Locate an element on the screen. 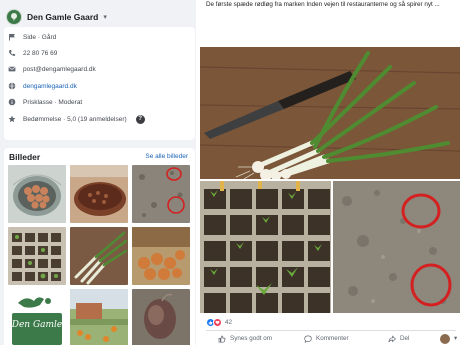  share-label: Del is located at coordinates (405, 338).